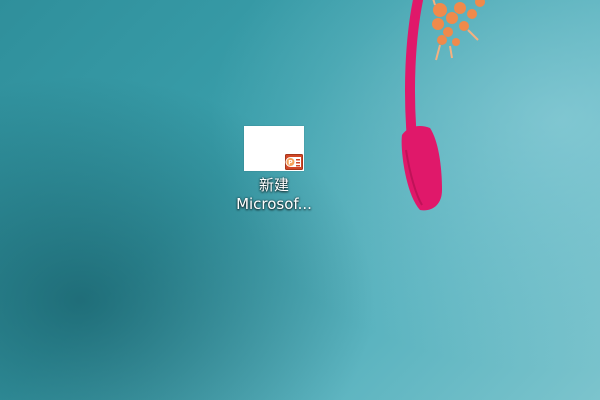 This screenshot has height=400, width=600. I want to click on wallpaper-flower-image, so click(443, 105).